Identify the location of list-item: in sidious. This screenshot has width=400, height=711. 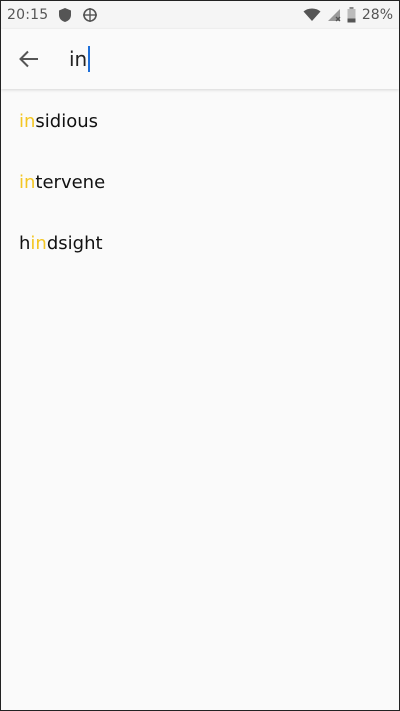
(200, 121).